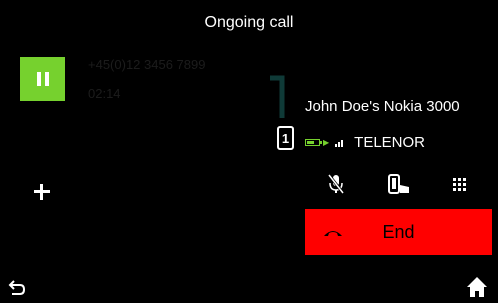  Describe the element at coordinates (382, 106) in the screenshot. I see `connected-device-name: John Doe's Nokia 3000` at that location.